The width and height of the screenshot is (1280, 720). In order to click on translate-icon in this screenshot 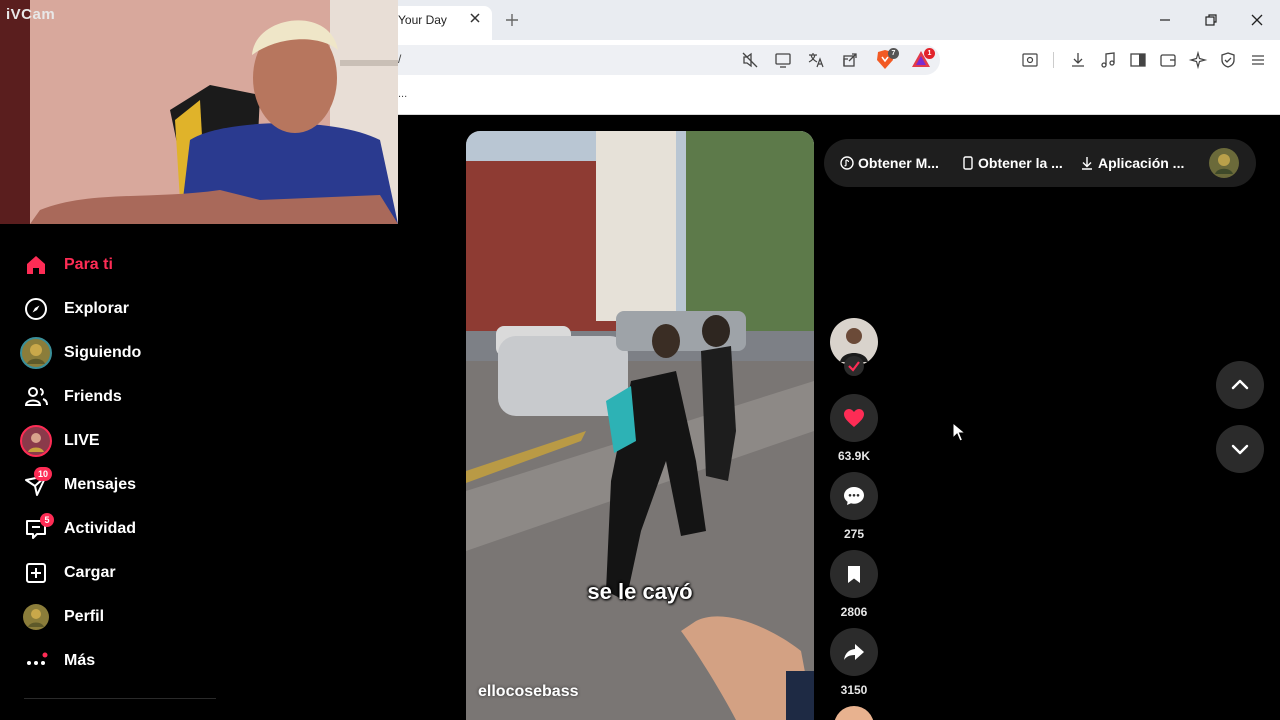, I will do `click(816, 60)`.